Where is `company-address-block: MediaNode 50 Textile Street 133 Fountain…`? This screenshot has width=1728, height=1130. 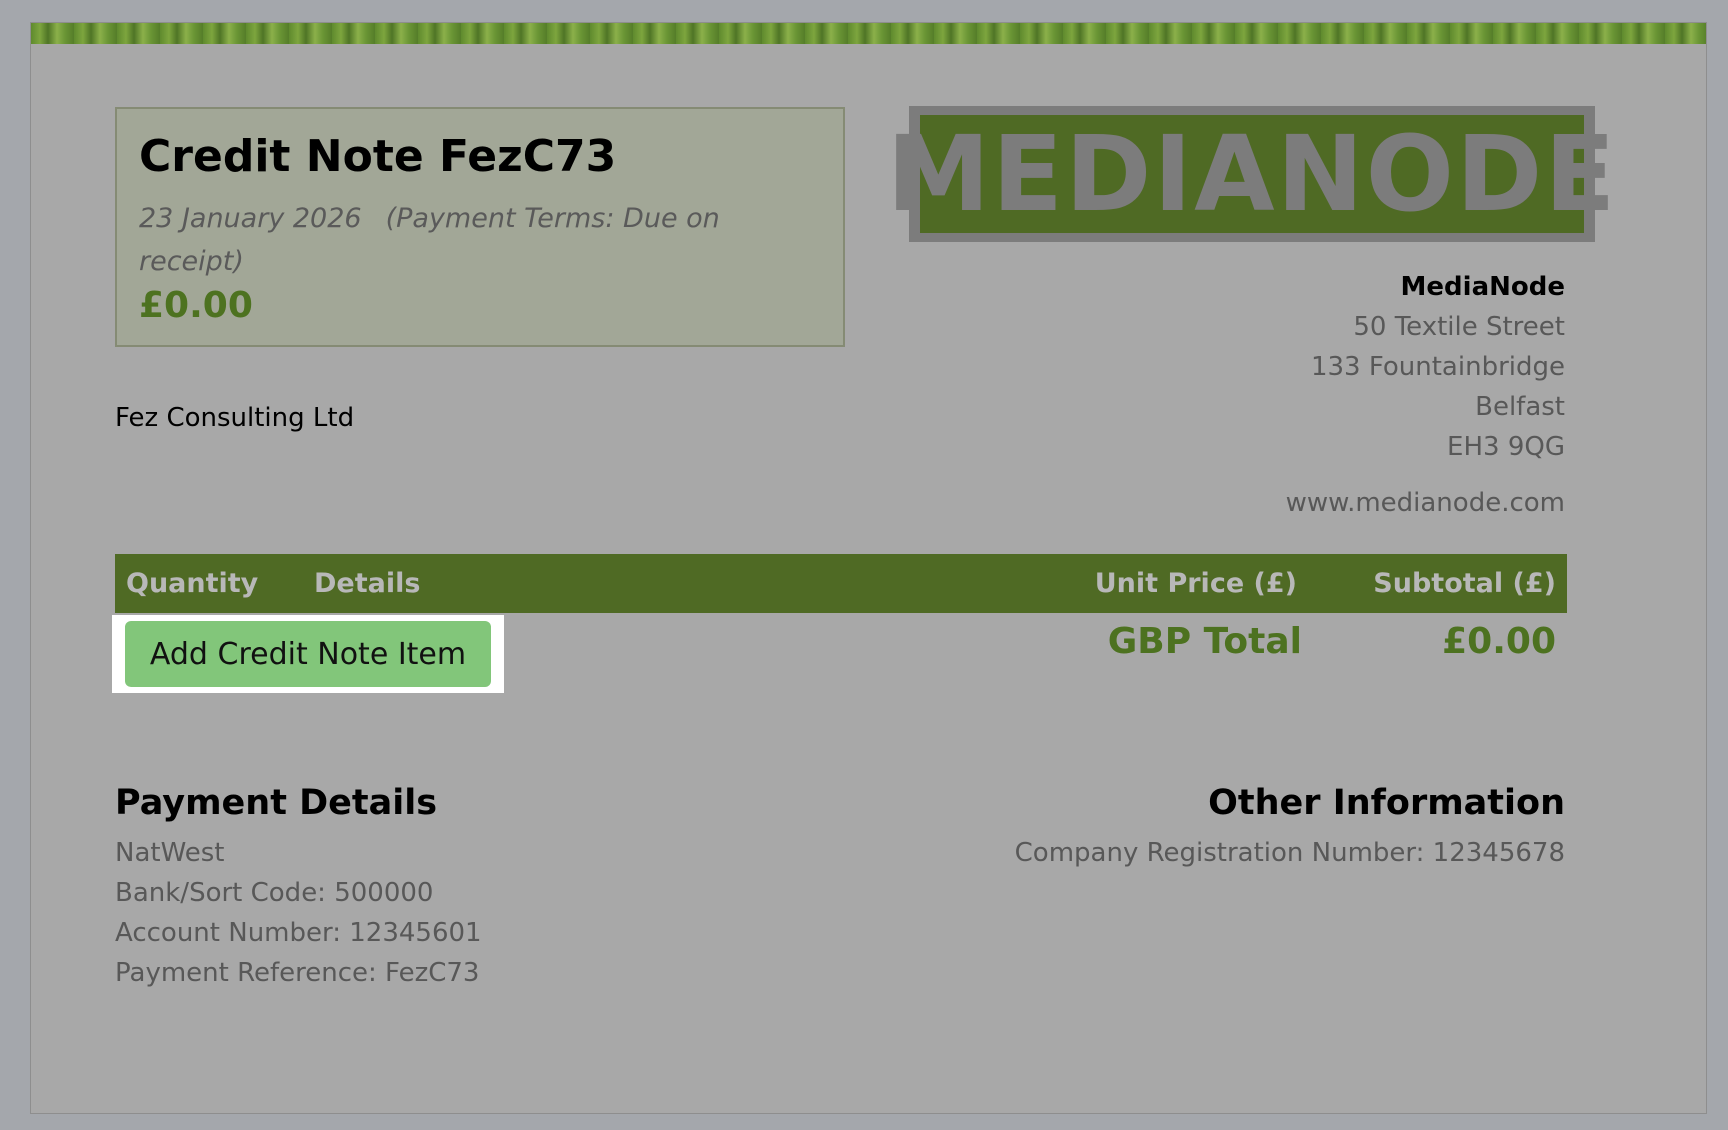
company-address-block: MediaNode 50 Textile Street 133 Fountain… is located at coordinates (1425, 395).